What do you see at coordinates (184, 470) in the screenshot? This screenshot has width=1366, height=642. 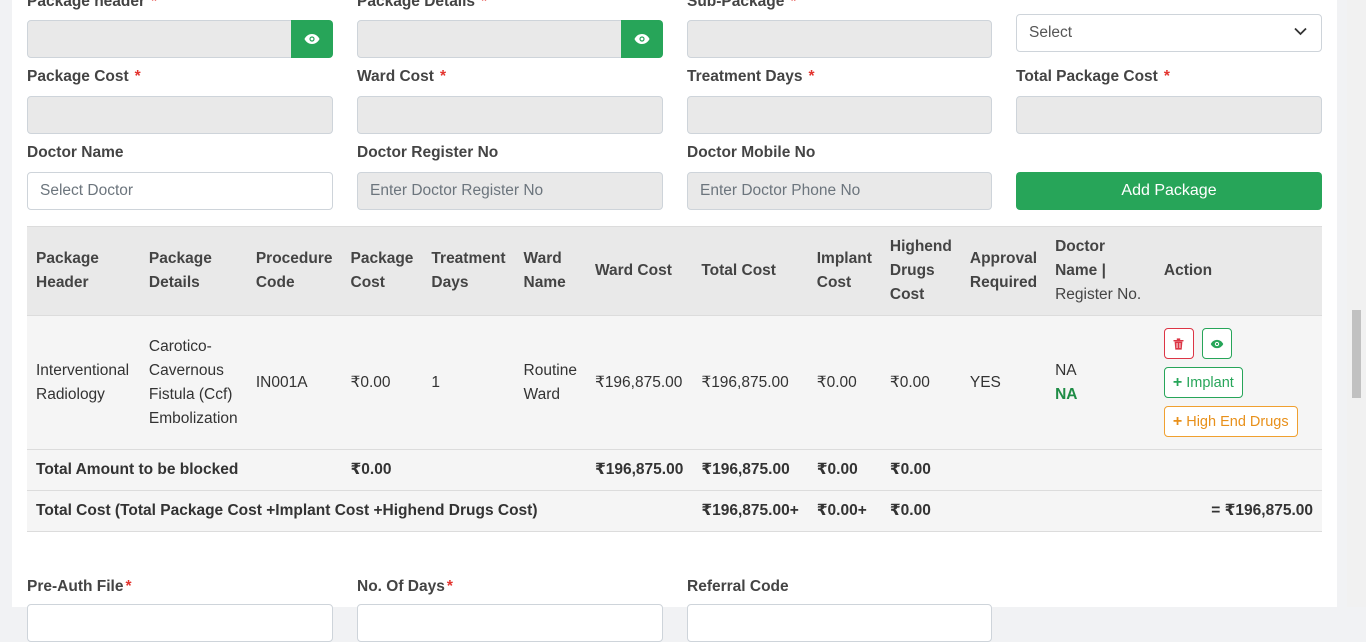 I see `total-blocked-label: Total Amount to be blocked` at bounding box center [184, 470].